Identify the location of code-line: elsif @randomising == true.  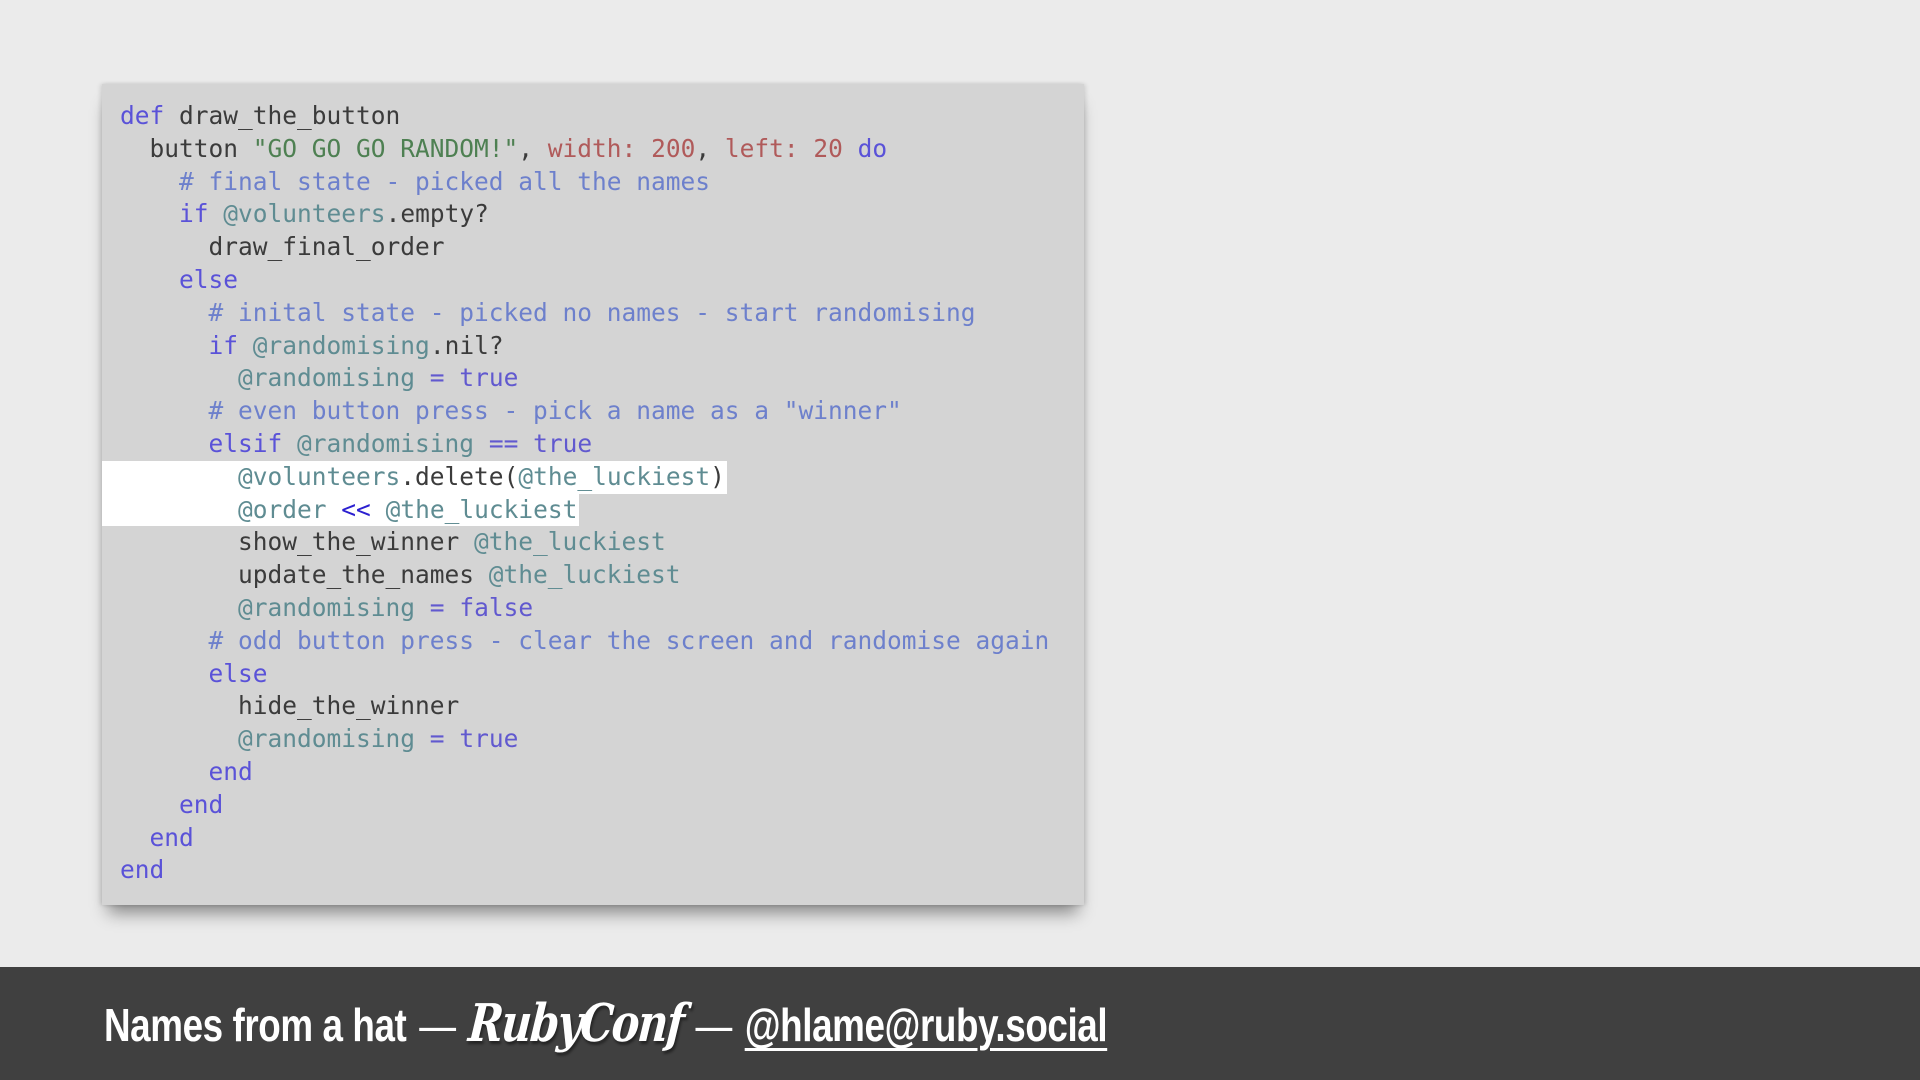
(593, 444).